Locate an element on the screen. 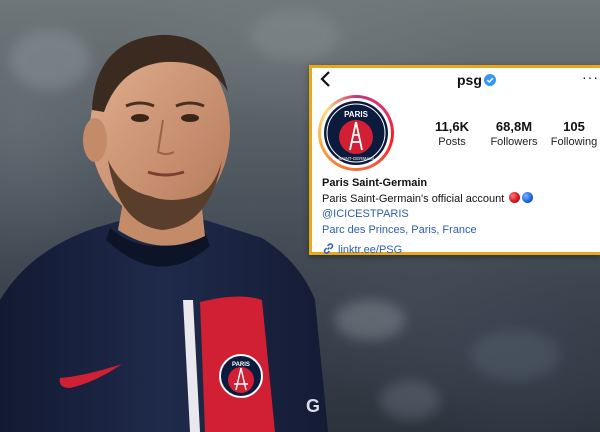 The height and width of the screenshot is (432, 600). bio-handle-link: @ICICESTPARIS is located at coordinates (427, 215).